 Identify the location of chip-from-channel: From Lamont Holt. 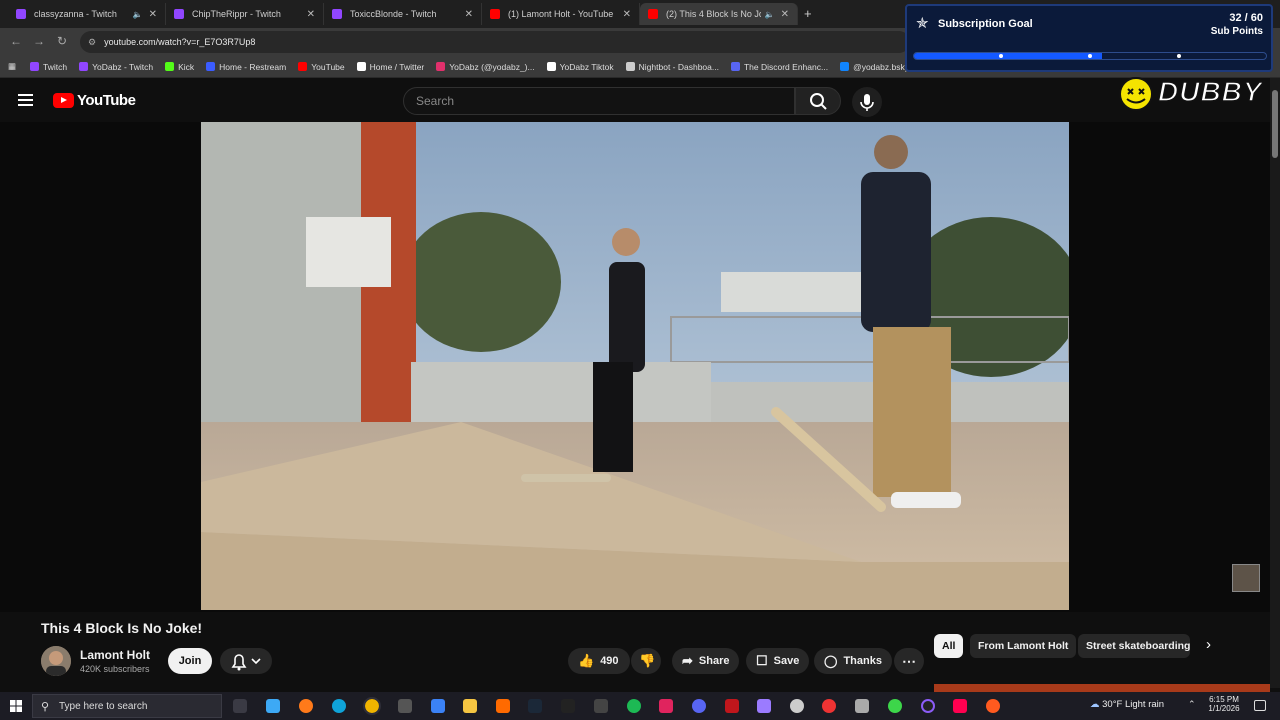
(1023, 646).